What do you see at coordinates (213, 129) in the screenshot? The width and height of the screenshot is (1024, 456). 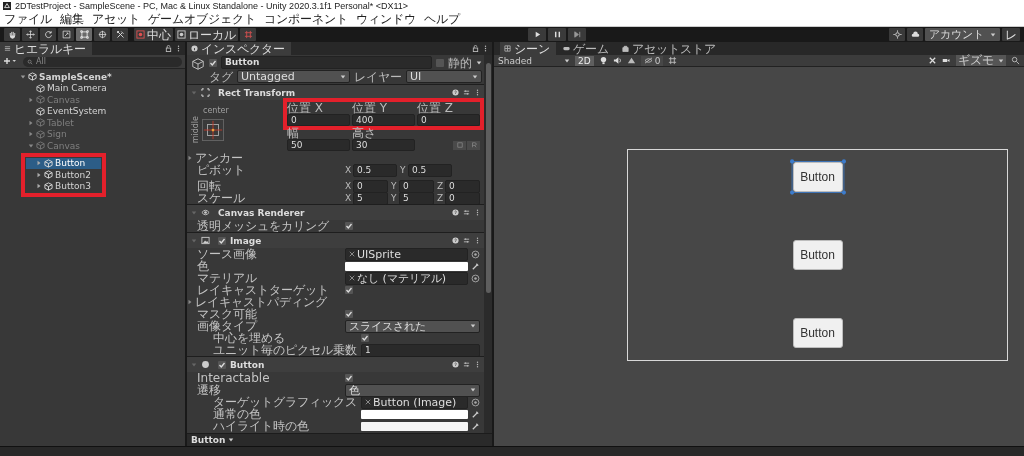 I see `anchor-preset-icon` at bounding box center [213, 129].